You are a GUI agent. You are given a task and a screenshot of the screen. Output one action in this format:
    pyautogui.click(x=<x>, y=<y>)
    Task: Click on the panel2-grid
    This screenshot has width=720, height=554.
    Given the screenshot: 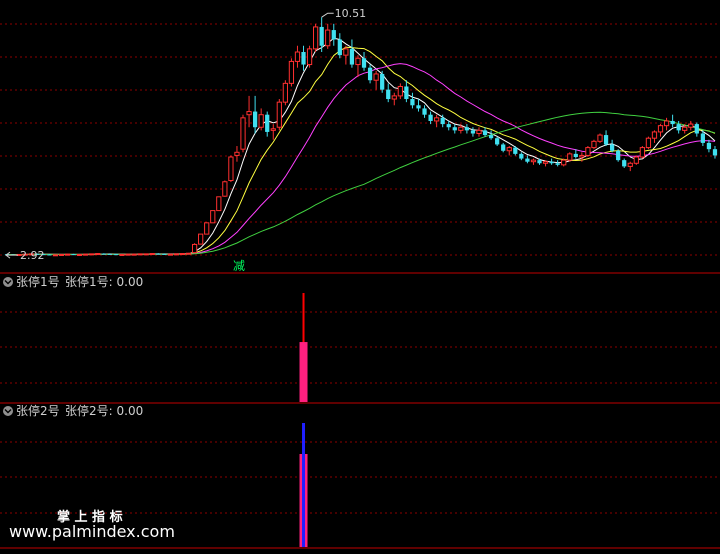 What is the action you would take?
    pyautogui.click(x=360, y=477)
    